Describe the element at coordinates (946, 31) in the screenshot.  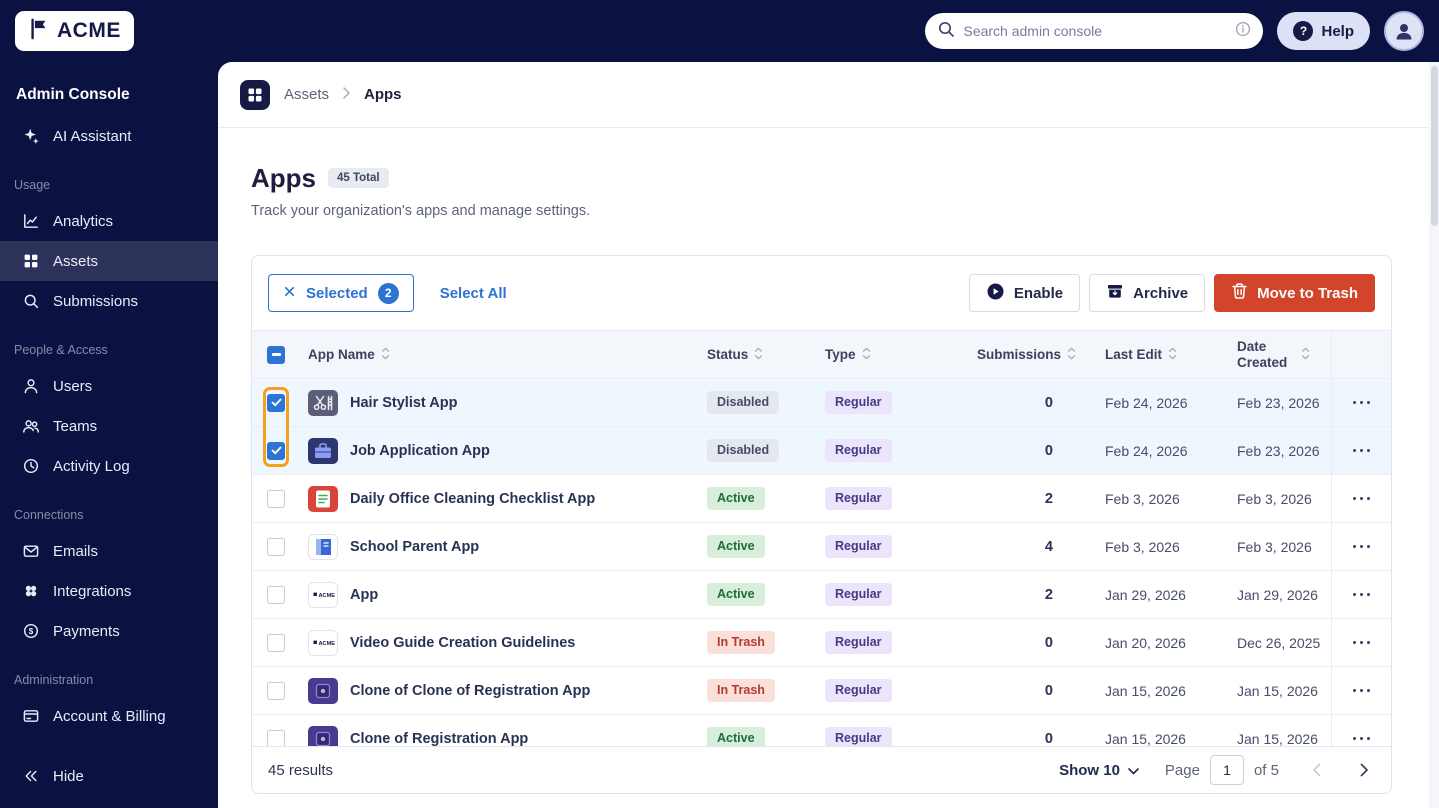
I see `search-icon` at that location.